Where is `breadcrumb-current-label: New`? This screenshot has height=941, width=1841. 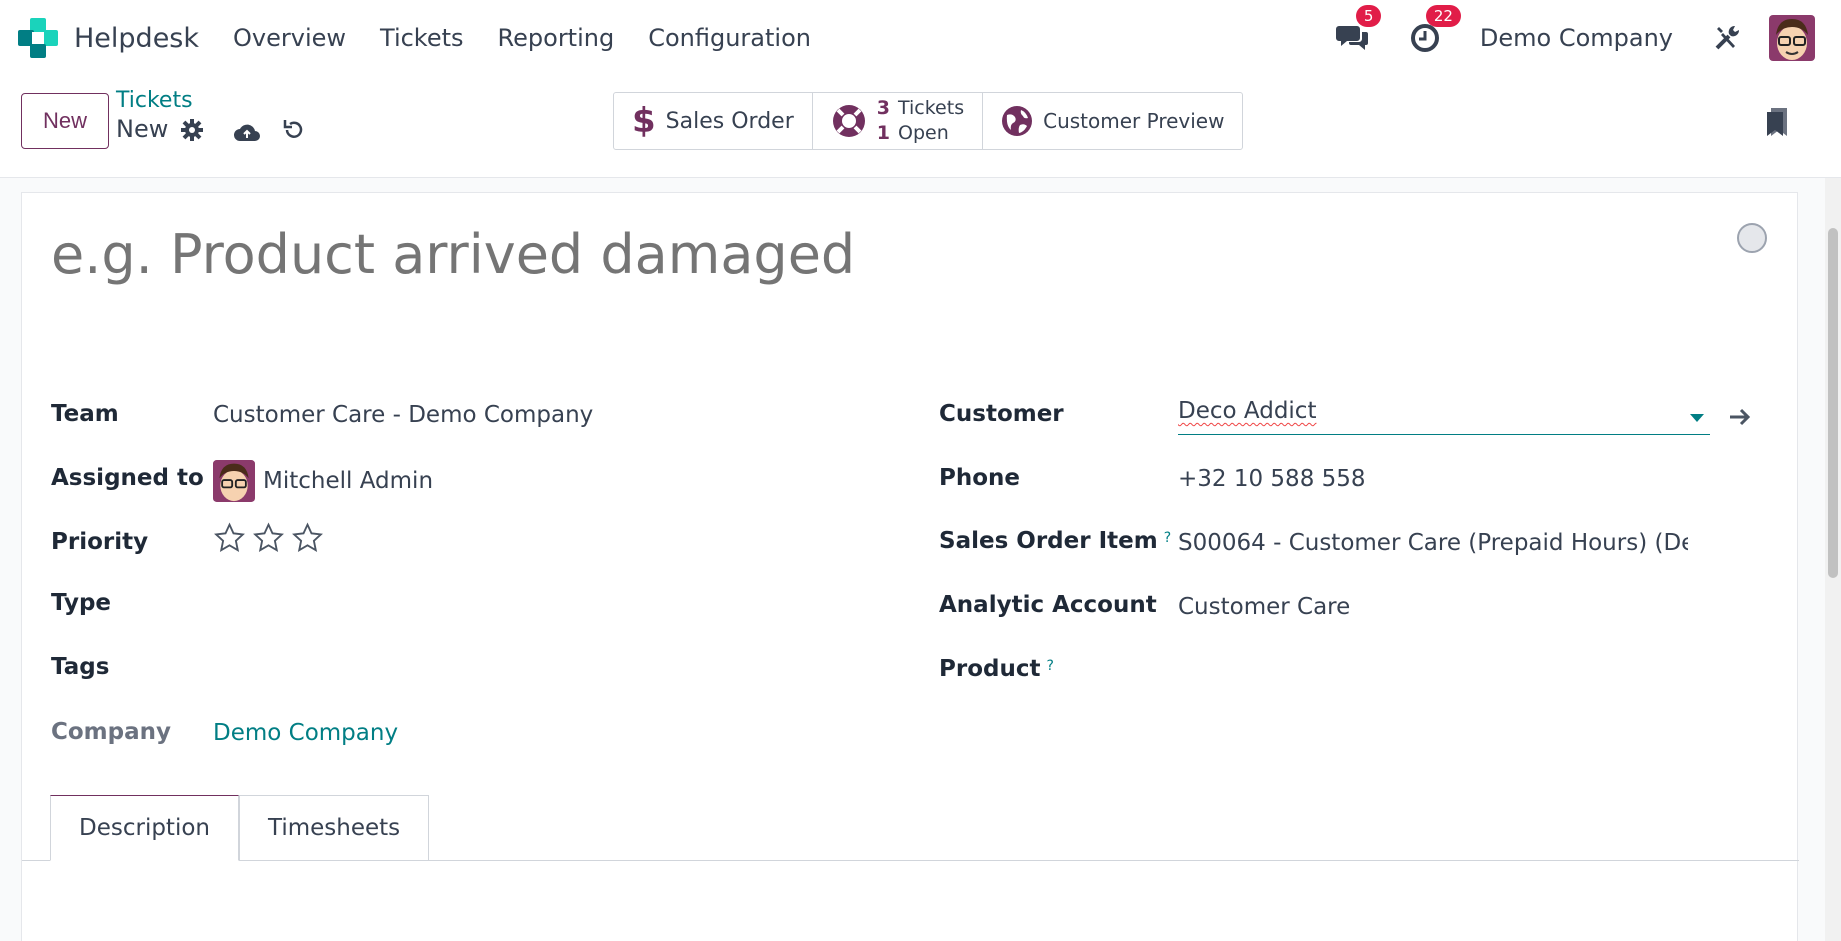 breadcrumb-current-label: New is located at coordinates (142, 129).